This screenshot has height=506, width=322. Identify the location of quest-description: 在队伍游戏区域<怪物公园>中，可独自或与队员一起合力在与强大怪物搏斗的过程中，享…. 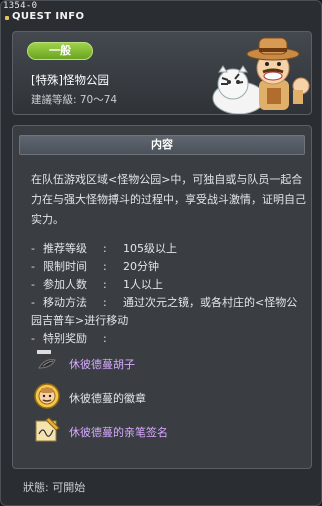
(168, 199).